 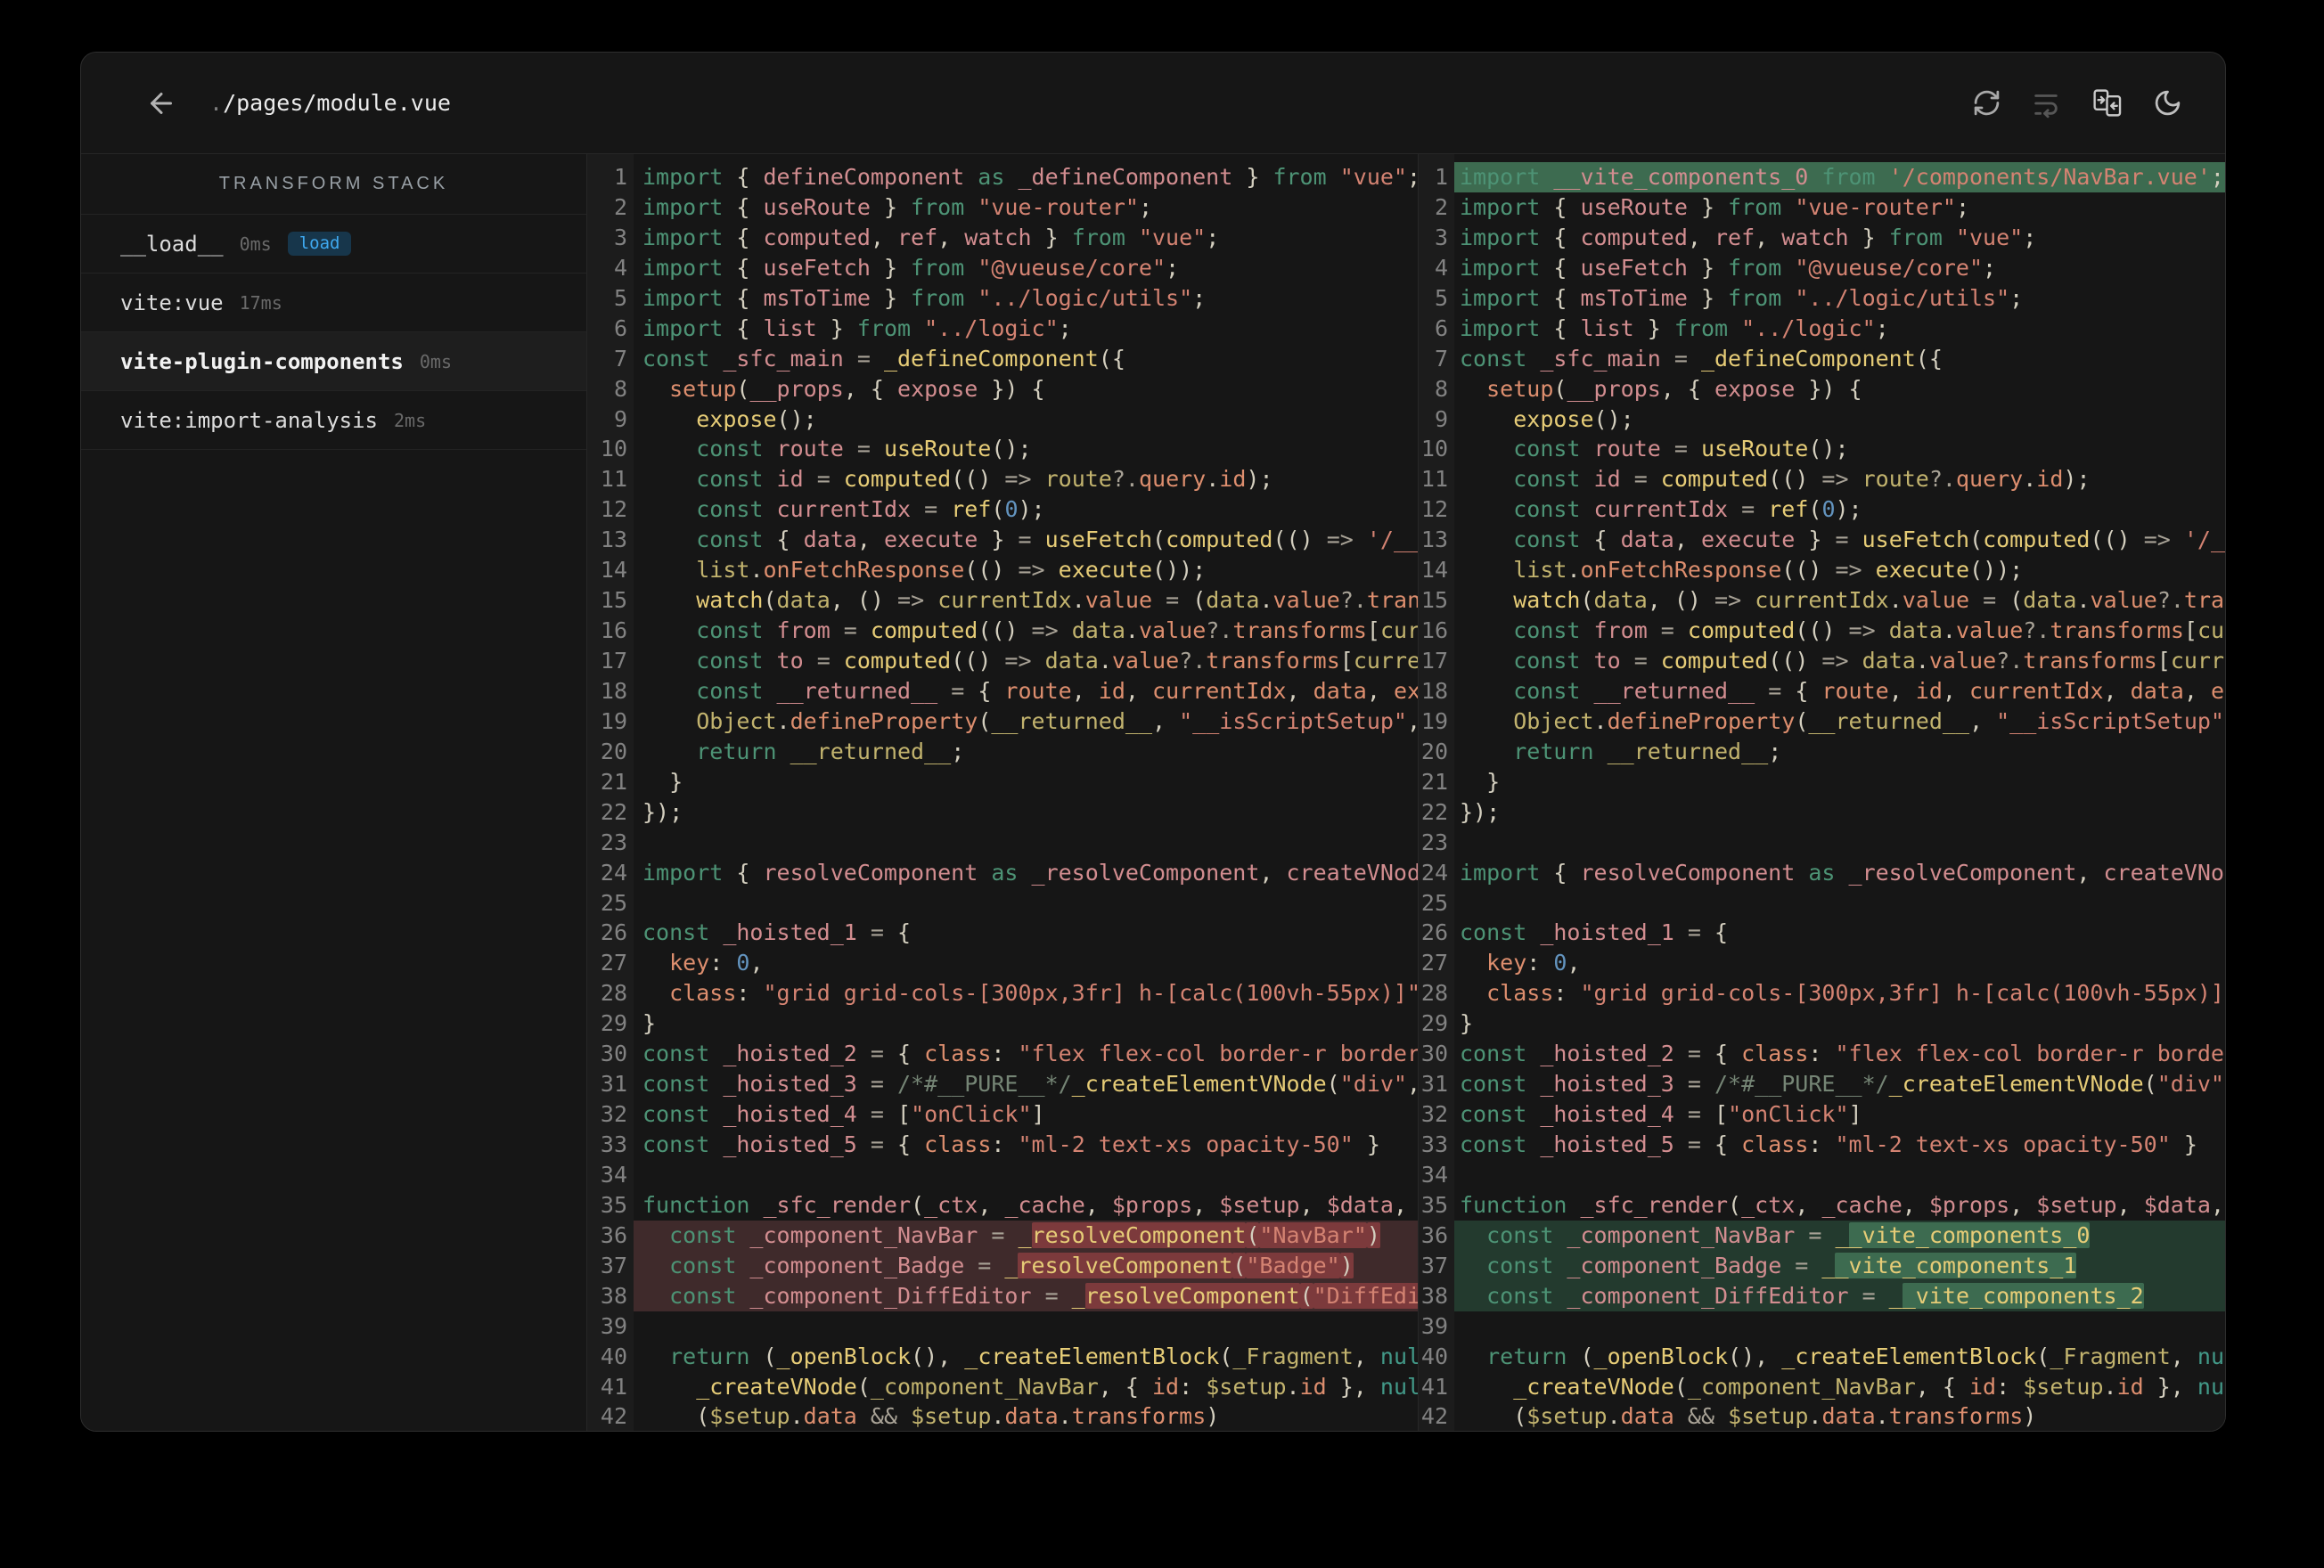 I want to click on transform-stack-item: __load__ 0ms load, so click(x=333, y=244).